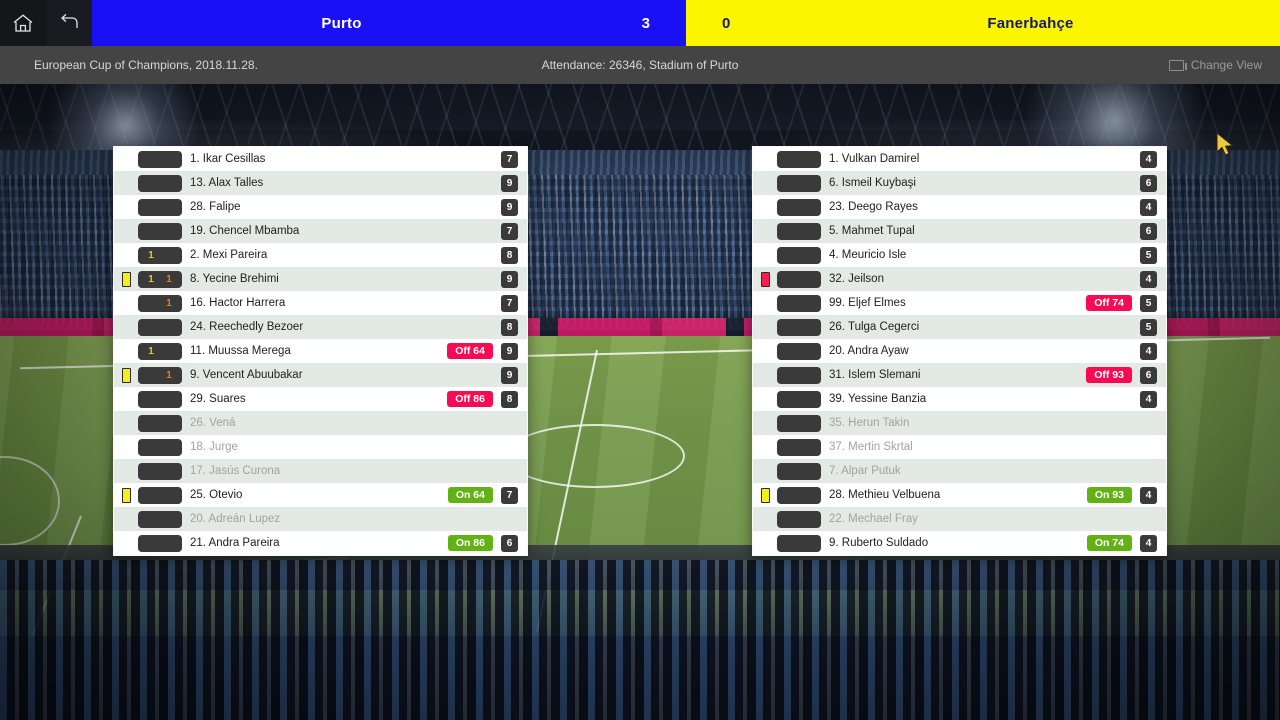 This screenshot has height=720, width=1280. Describe the element at coordinates (959, 303) in the screenshot. I see `lineup-row: 99. Eljef Elmes Off 74 5` at that location.